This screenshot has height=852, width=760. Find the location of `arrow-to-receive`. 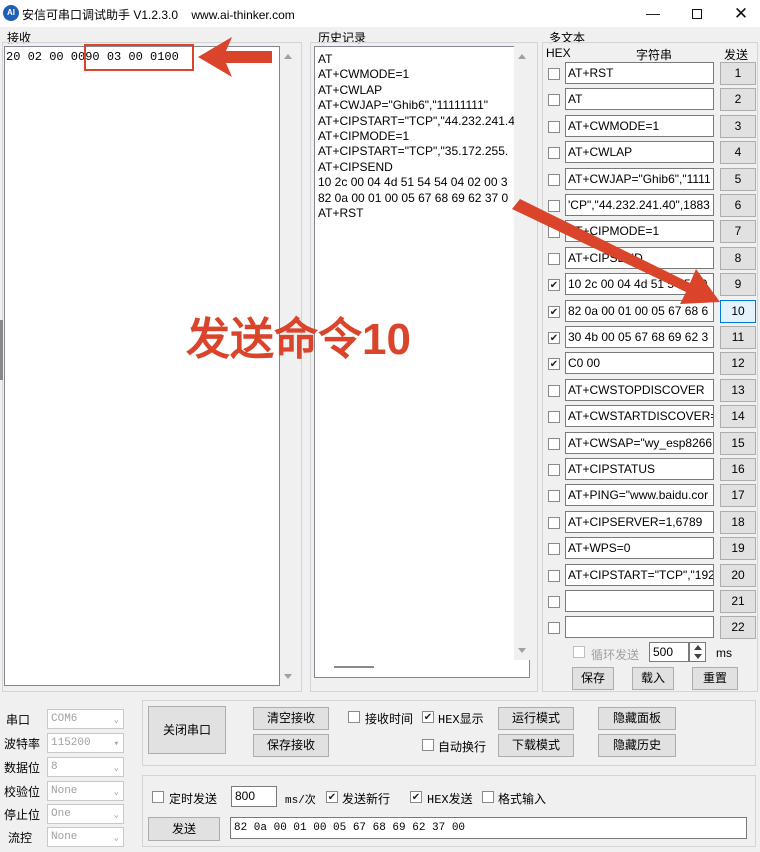

arrow-to-receive is located at coordinates (235, 57).